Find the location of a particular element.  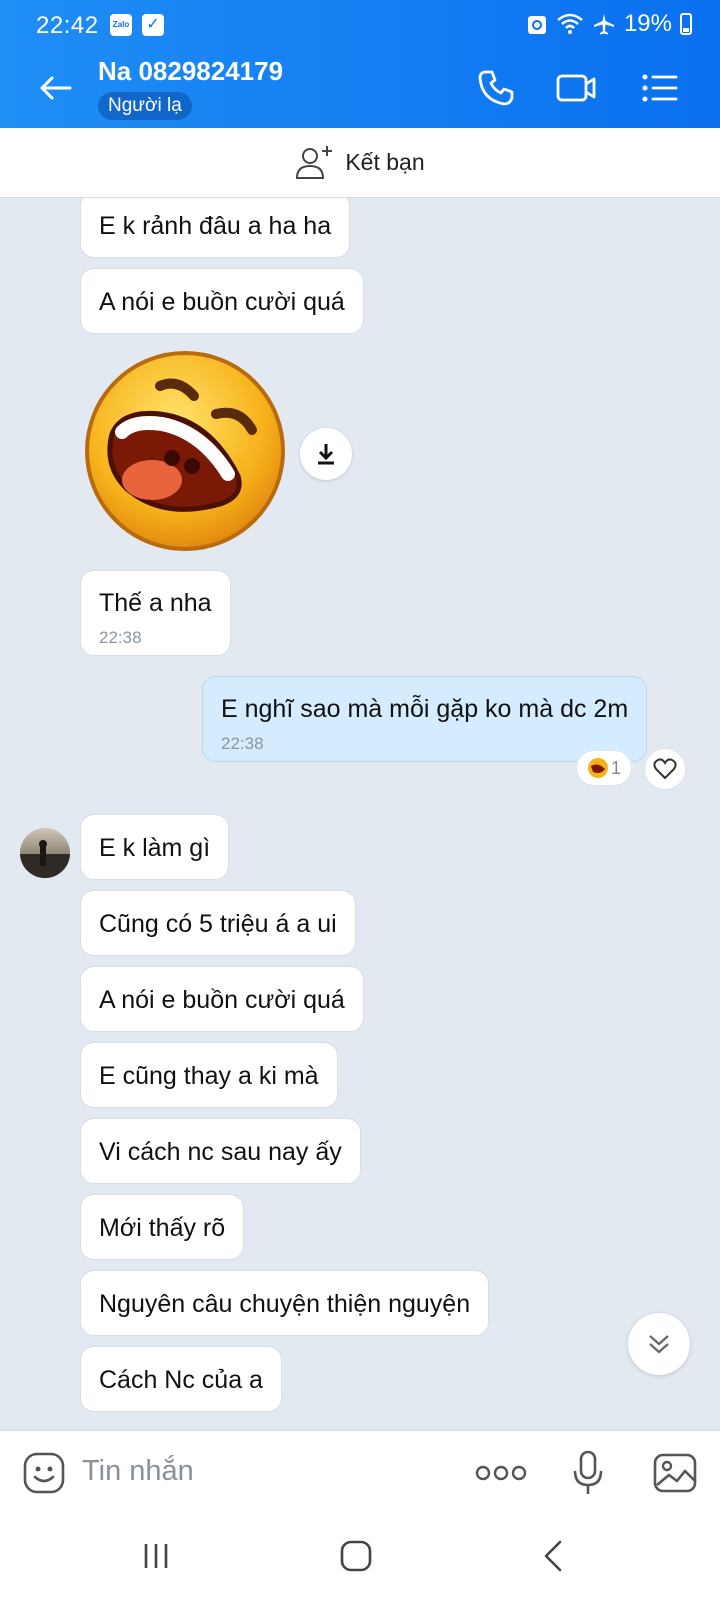

message-bubble: E k rảnh đâu a ha ha is located at coordinates (215, 228).